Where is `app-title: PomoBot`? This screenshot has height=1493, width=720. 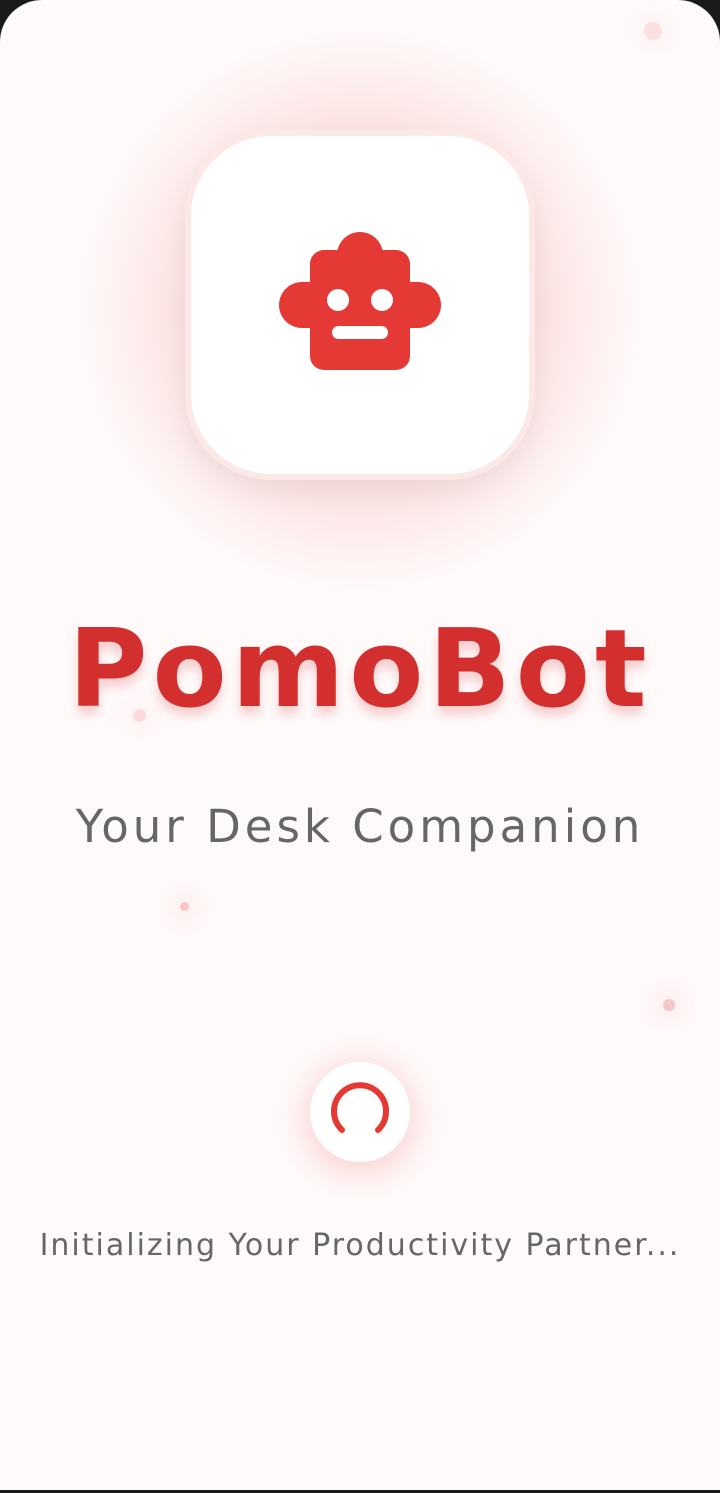
app-title: PomoBot is located at coordinates (360, 669).